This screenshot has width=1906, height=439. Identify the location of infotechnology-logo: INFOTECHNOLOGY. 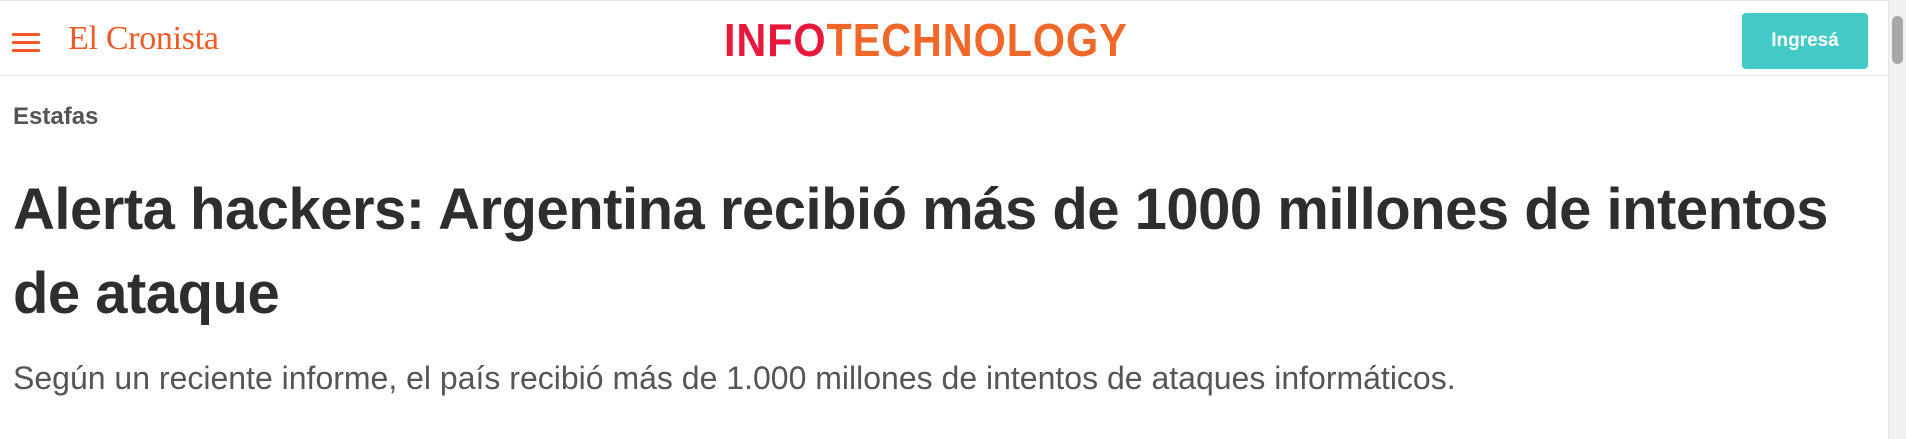
(926, 40).